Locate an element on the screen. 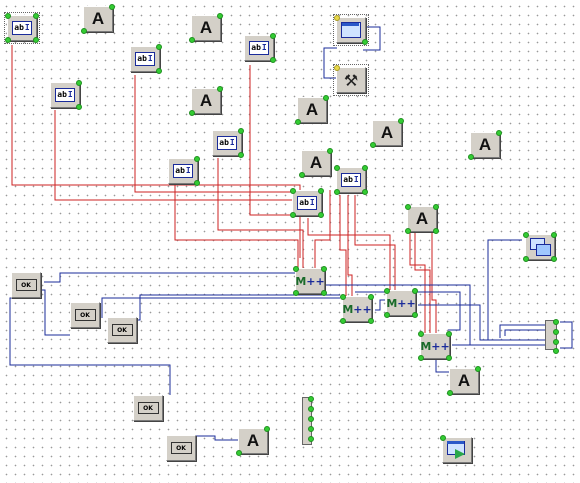 The height and width of the screenshot is (483, 580). tools-node: ⚒ is located at coordinates (351, 80).